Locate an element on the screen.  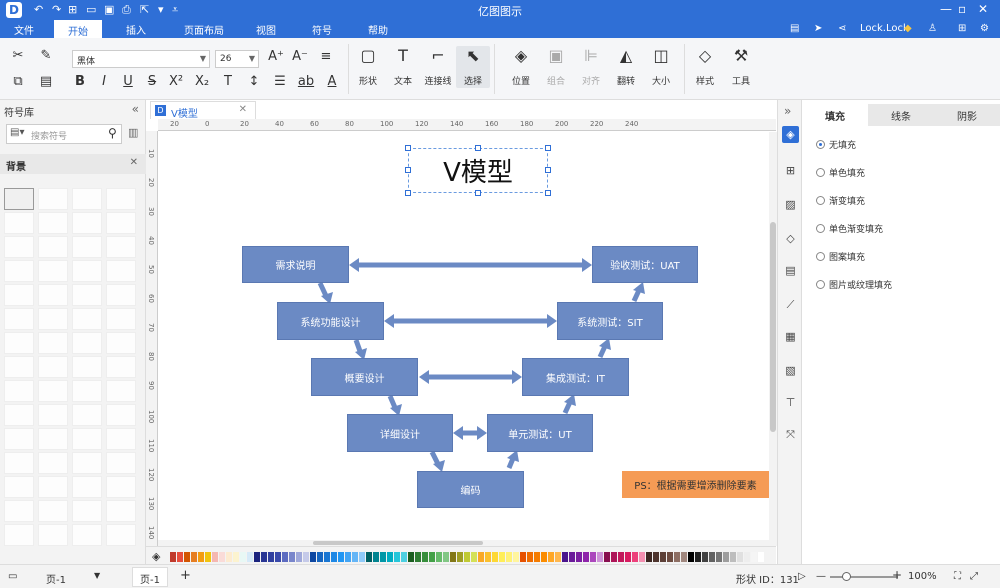
tshirt-icon: ♙ is located at coordinates (932, 28).